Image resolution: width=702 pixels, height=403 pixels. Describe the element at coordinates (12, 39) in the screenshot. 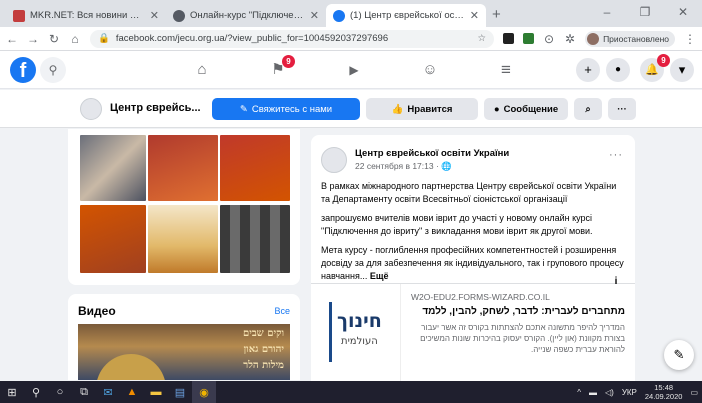

I see `back-arrow-icon: ←` at that location.